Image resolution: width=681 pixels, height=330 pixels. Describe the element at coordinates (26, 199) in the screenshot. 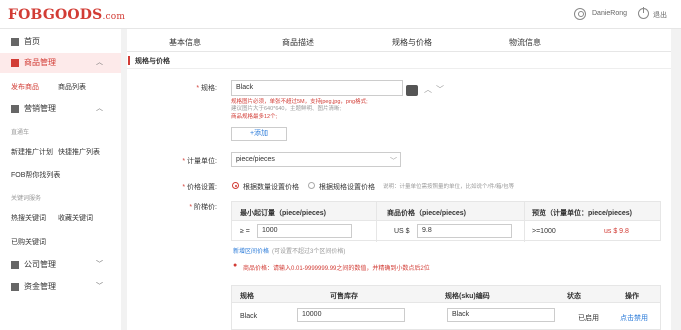

I see `group-label-keyword: 关键词服务` at that location.